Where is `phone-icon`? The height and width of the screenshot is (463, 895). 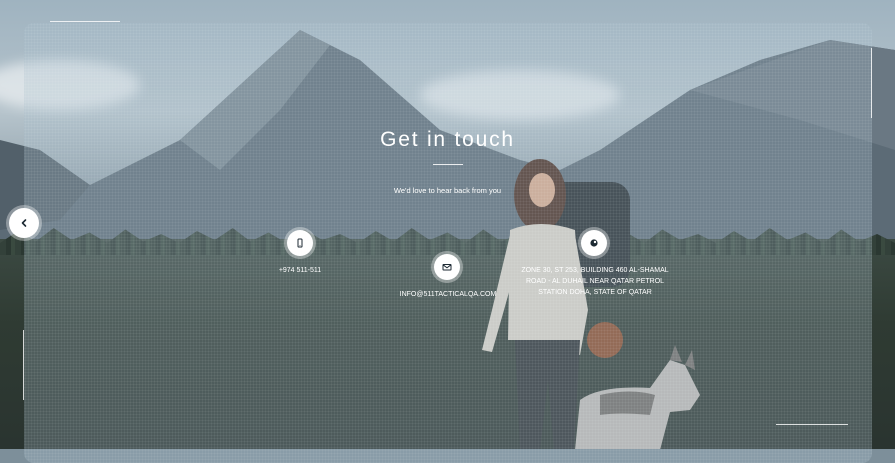
phone-icon is located at coordinates (300, 243).